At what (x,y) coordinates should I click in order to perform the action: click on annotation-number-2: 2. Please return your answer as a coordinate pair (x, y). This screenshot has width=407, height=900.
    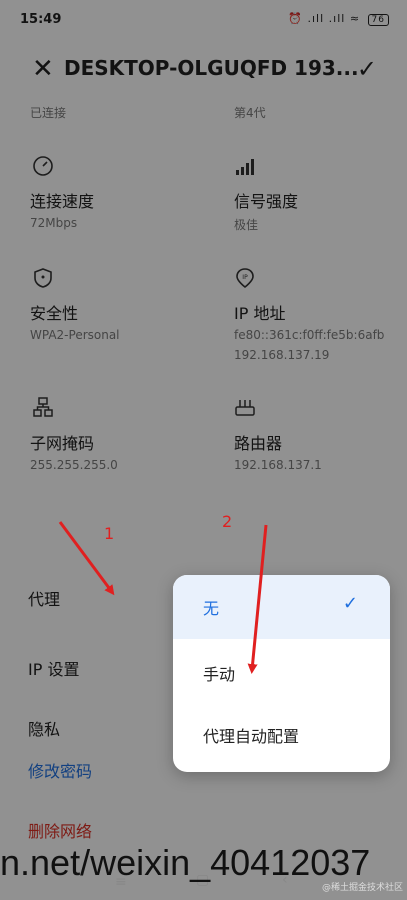
    Looking at the image, I should click on (227, 521).